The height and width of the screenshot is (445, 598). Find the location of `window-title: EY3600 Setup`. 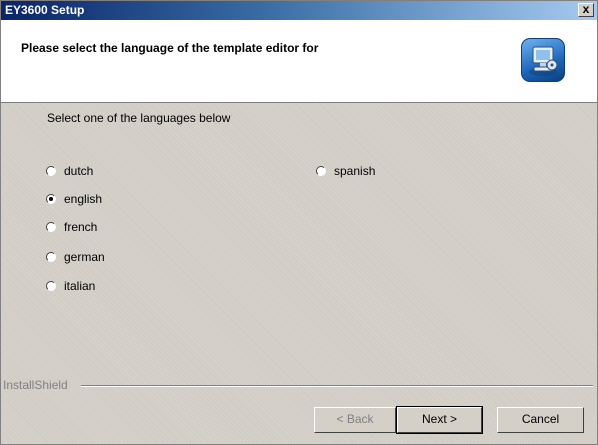

window-title: EY3600 Setup is located at coordinates (45, 10).